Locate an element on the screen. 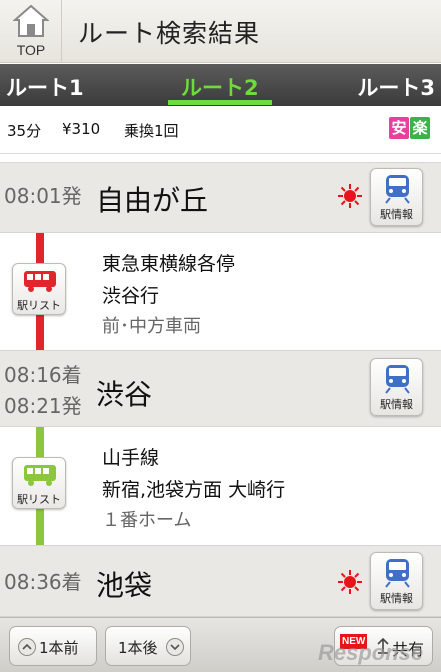  tab-route-3: ルート3 is located at coordinates (396, 87).